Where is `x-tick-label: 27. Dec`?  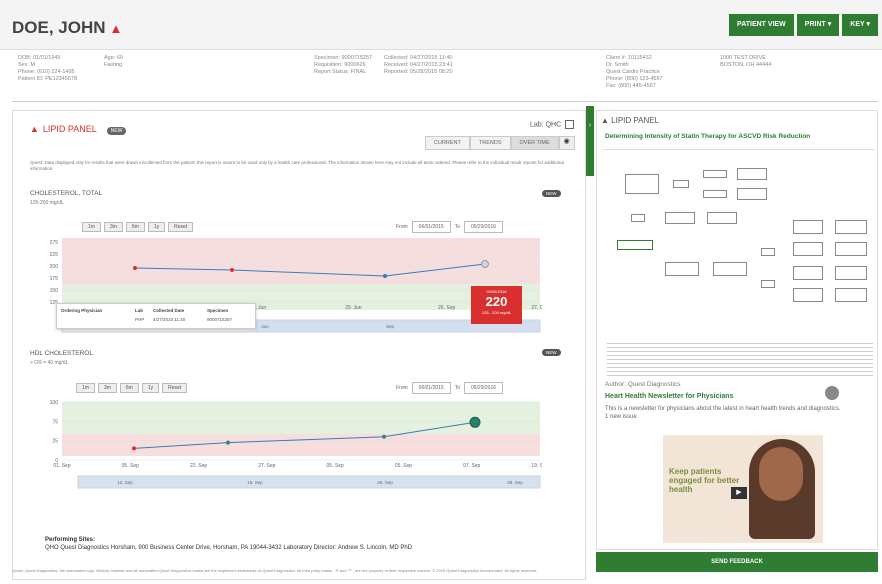
x-tick-label: 27. Dec is located at coordinates (536, 308).